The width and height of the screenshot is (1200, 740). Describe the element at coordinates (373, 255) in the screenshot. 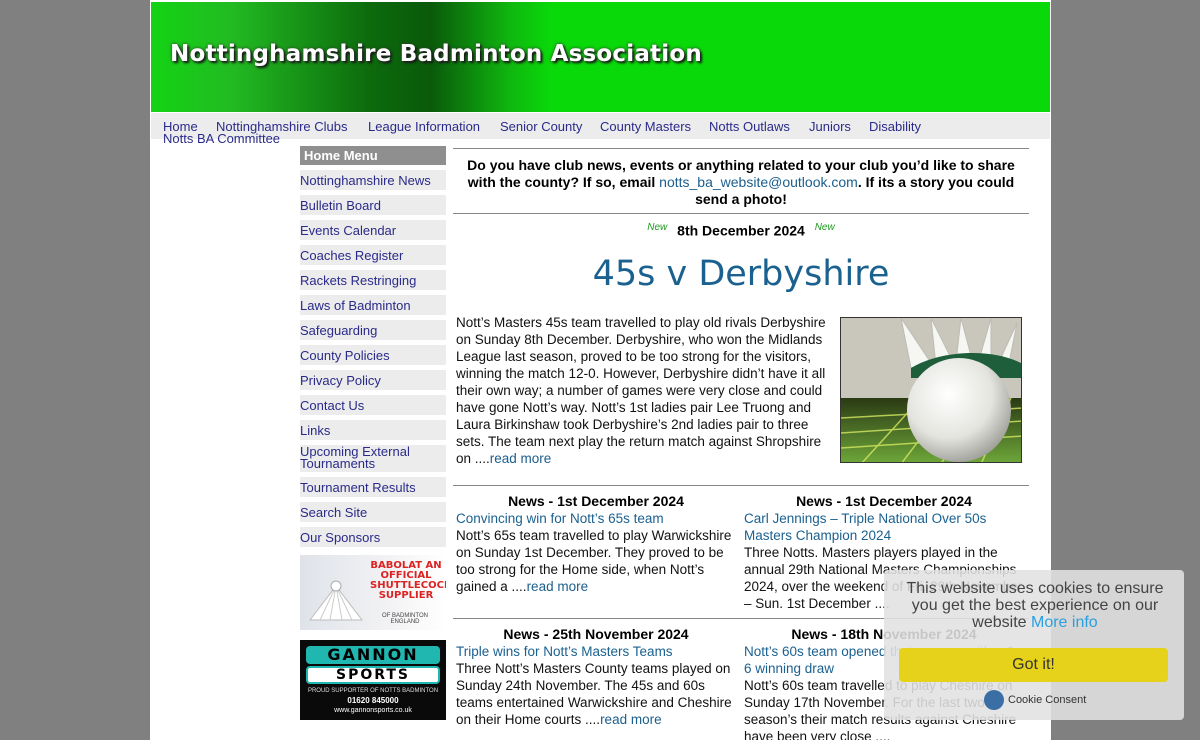

I see `sidebar-item-coaches: Coaches Register` at that location.